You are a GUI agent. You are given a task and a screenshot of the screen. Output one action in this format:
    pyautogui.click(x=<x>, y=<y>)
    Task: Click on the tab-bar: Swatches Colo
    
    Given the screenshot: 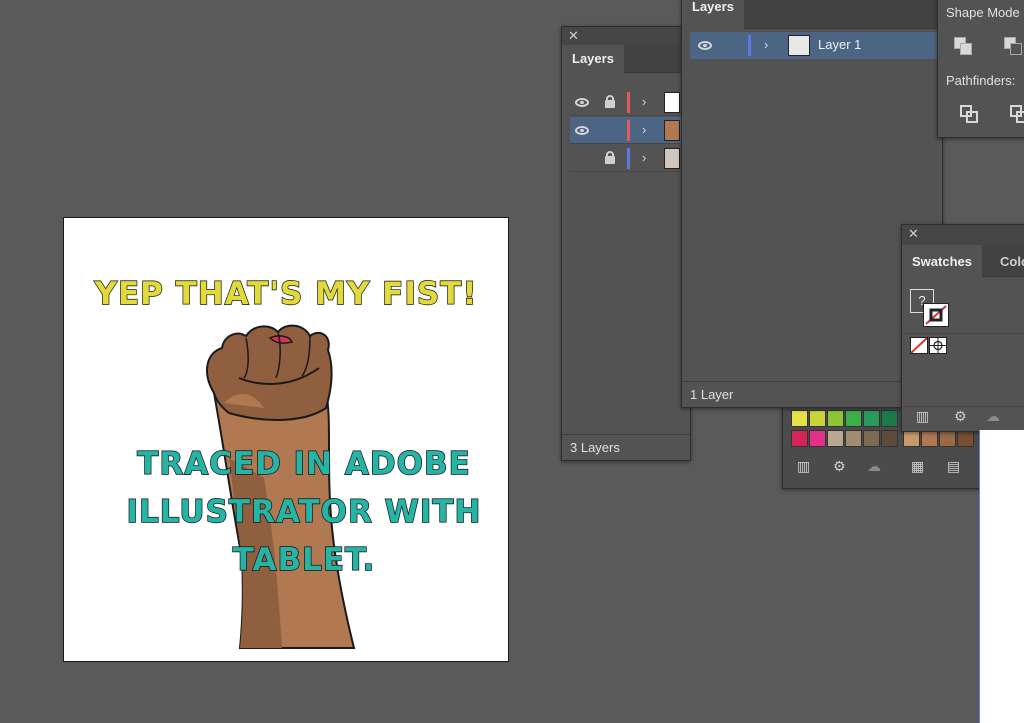 What is the action you would take?
    pyautogui.click(x=963, y=261)
    